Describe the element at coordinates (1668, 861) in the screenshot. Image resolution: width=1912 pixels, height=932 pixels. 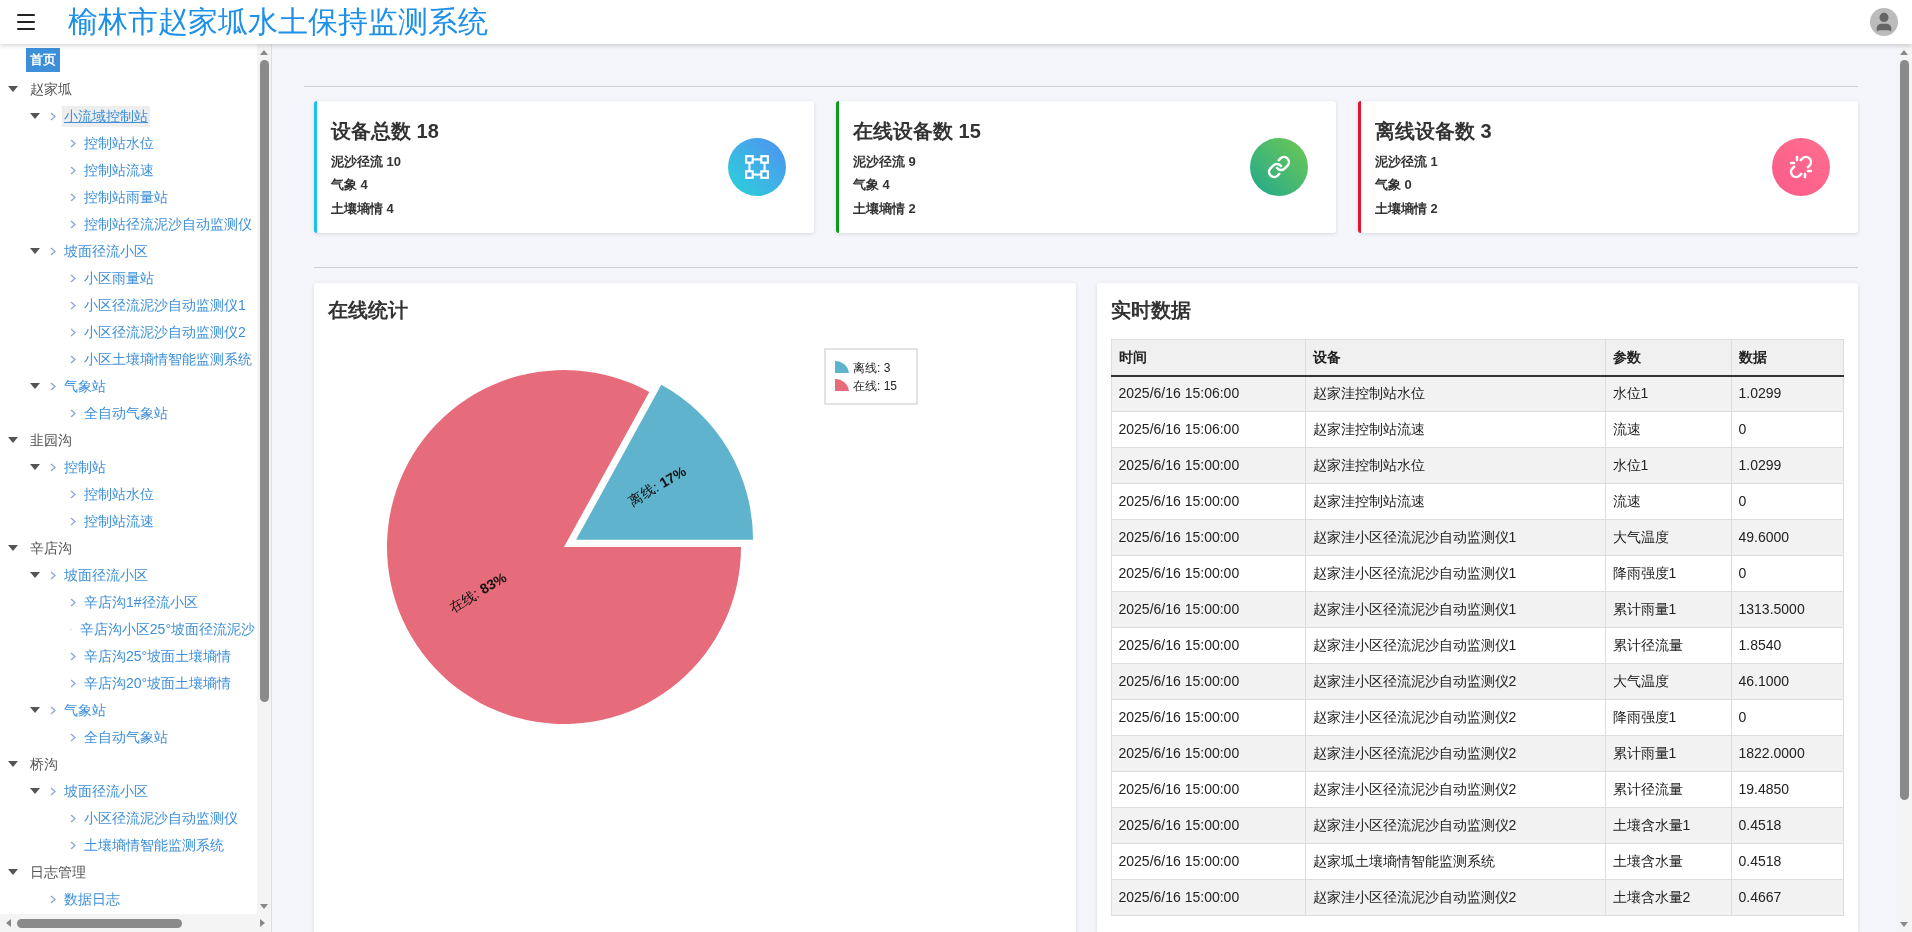
I see `table-cell: 土壤含水量` at that location.